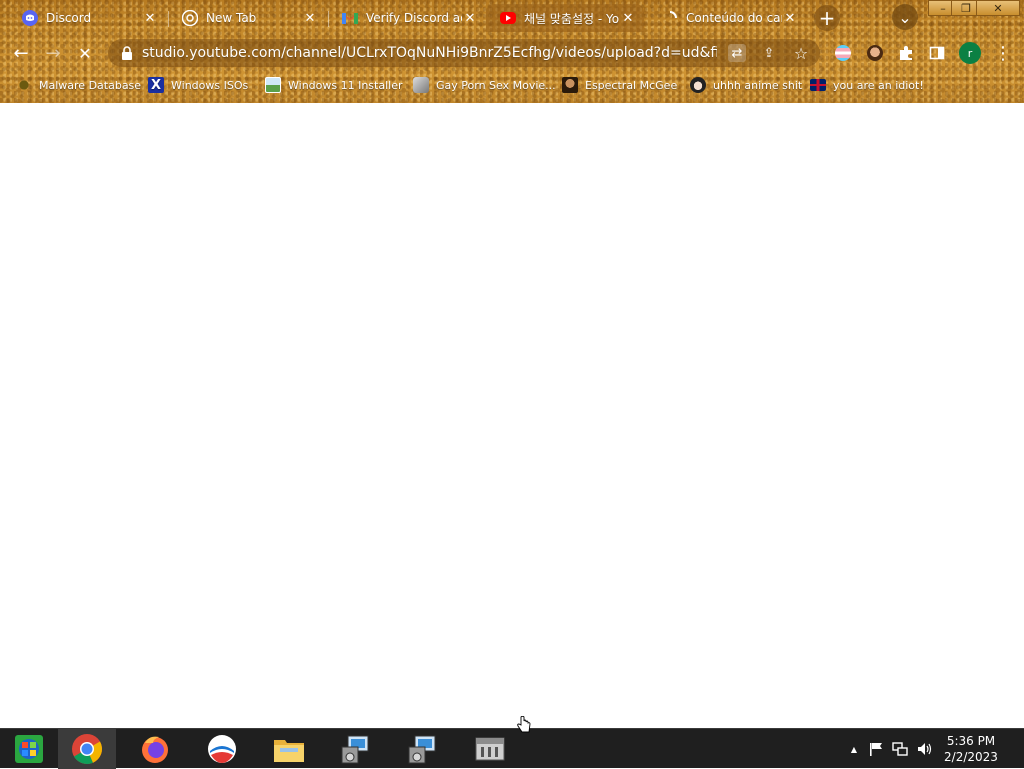 The width and height of the screenshot is (1024, 769). I want to click on bookmark-label: Windows ISOs, so click(210, 85).